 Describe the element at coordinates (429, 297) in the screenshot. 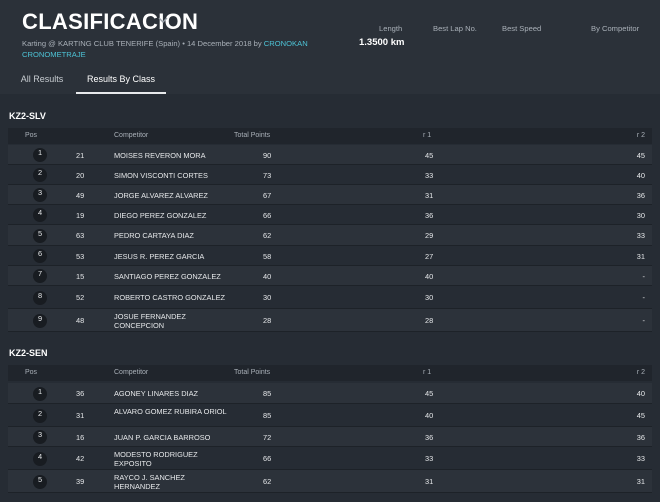

I see `round-1-points: 30` at that location.